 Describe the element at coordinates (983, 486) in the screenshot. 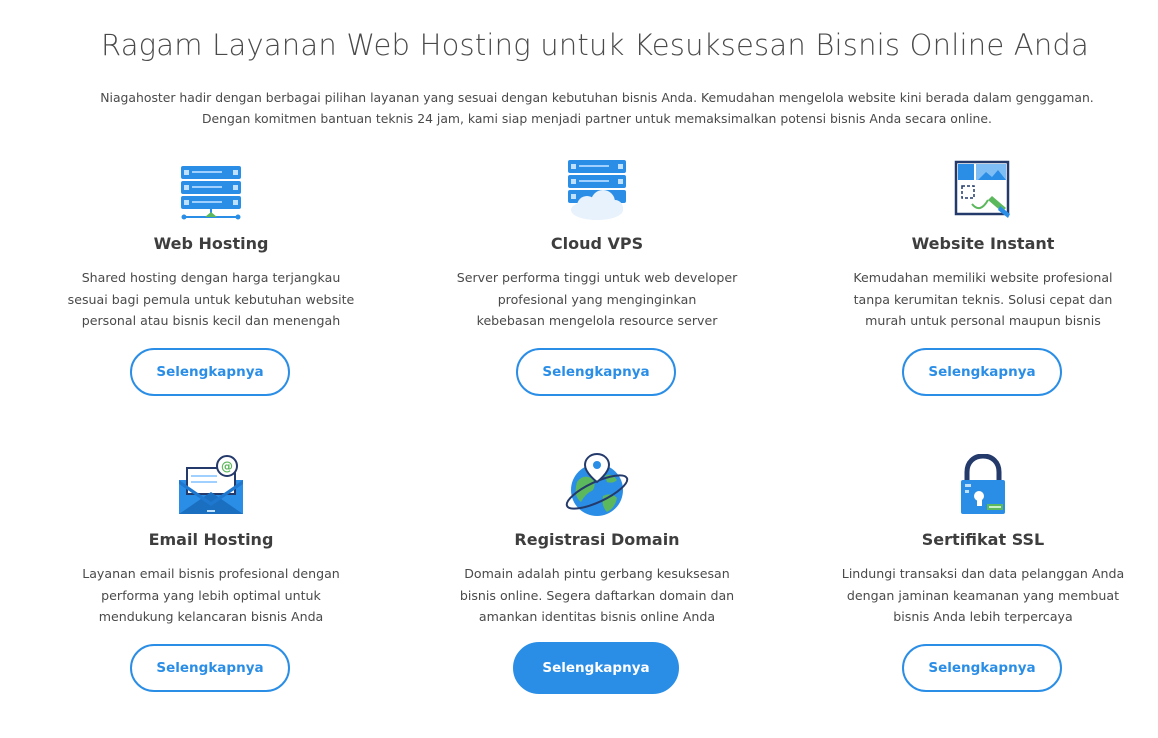

I see `padlock-ssl-icon` at that location.